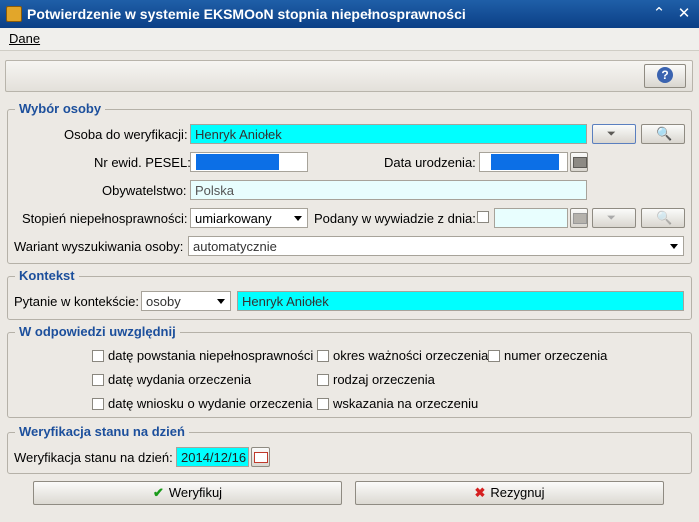  What do you see at coordinates (98, 380) in the screenshot?
I see `checkbox-data-wydania` at bounding box center [98, 380].